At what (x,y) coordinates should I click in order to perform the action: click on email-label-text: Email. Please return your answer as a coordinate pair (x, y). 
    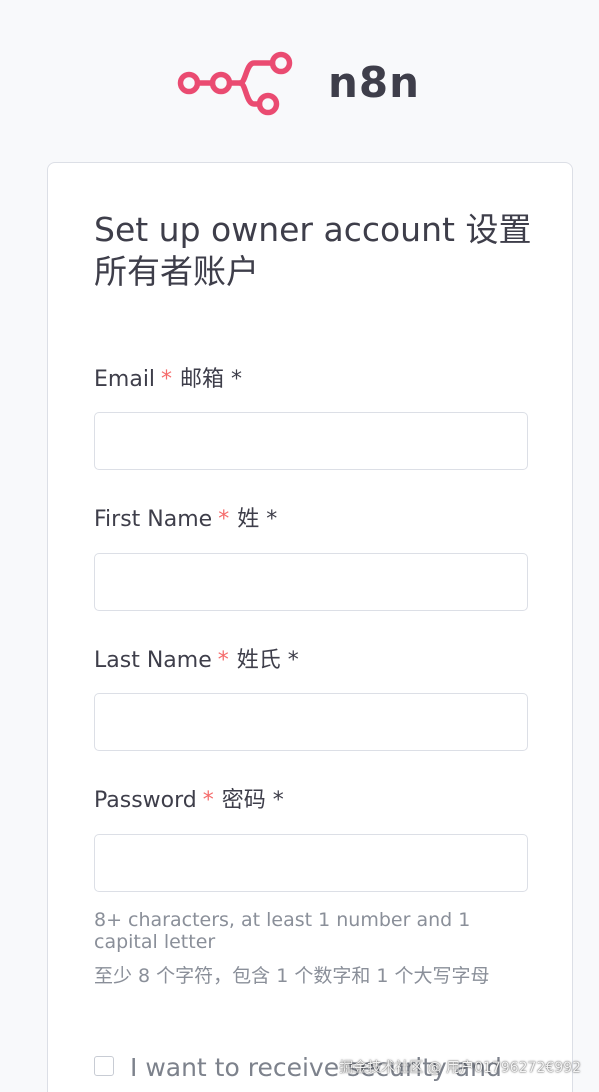
    Looking at the image, I should click on (125, 379).